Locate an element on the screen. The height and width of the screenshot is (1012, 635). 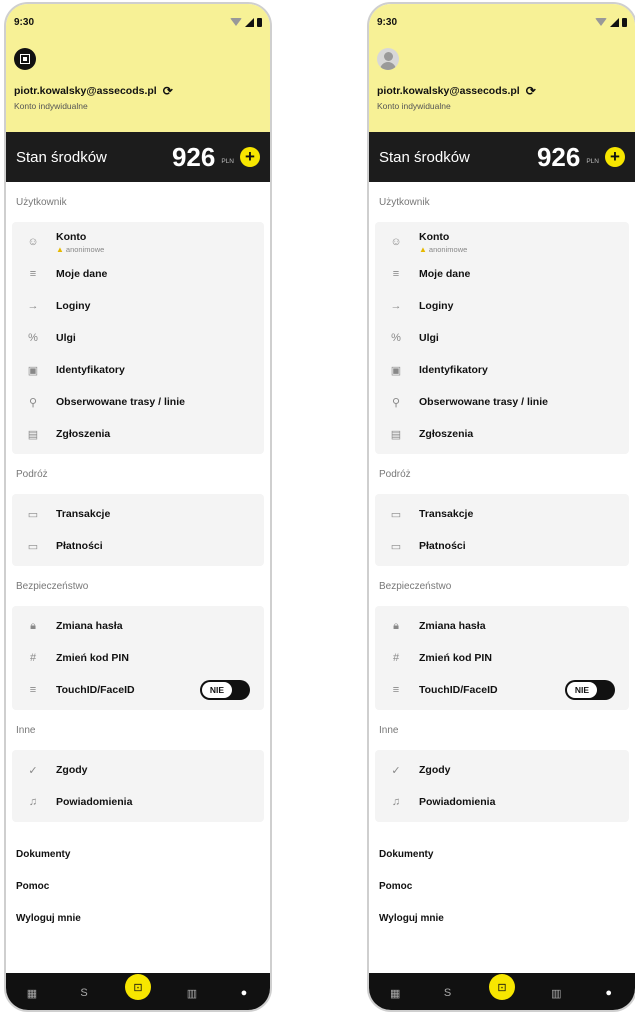
login-icon: → is located at coordinates (33, 306).